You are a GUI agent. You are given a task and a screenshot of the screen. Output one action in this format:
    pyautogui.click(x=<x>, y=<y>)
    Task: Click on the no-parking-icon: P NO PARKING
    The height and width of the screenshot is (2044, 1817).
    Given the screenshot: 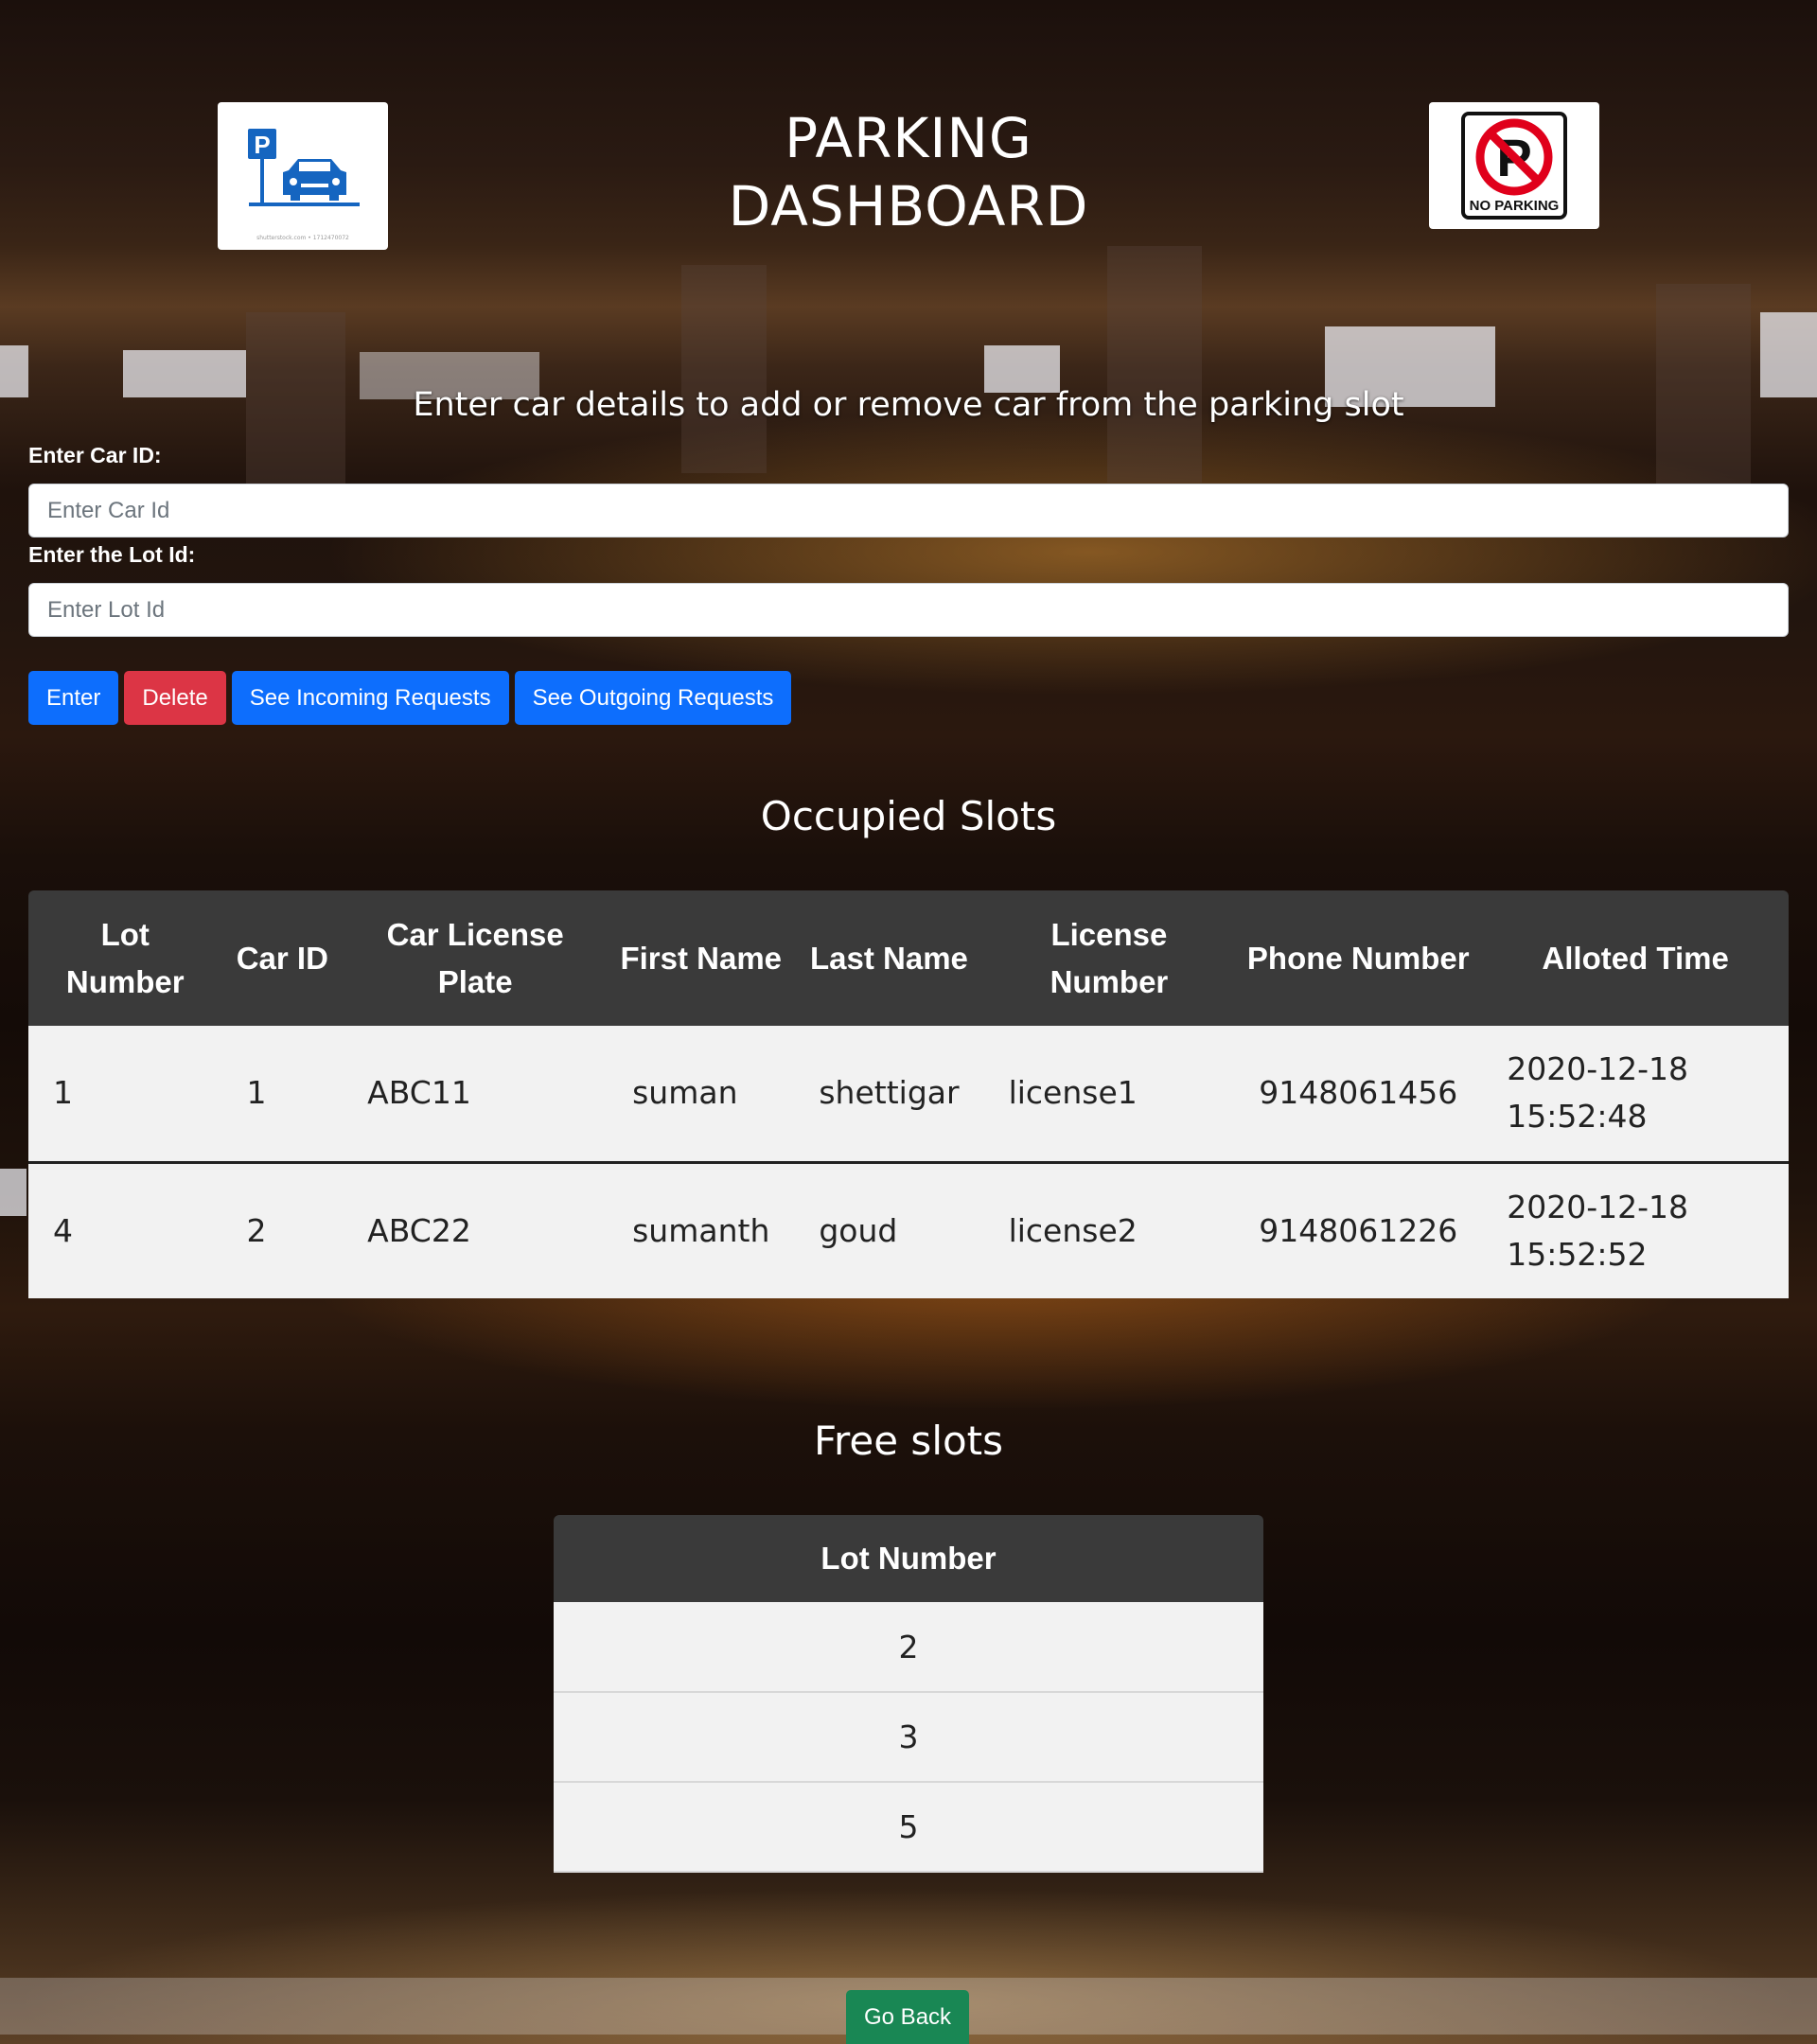 What is the action you would take?
    pyautogui.click(x=1514, y=166)
    